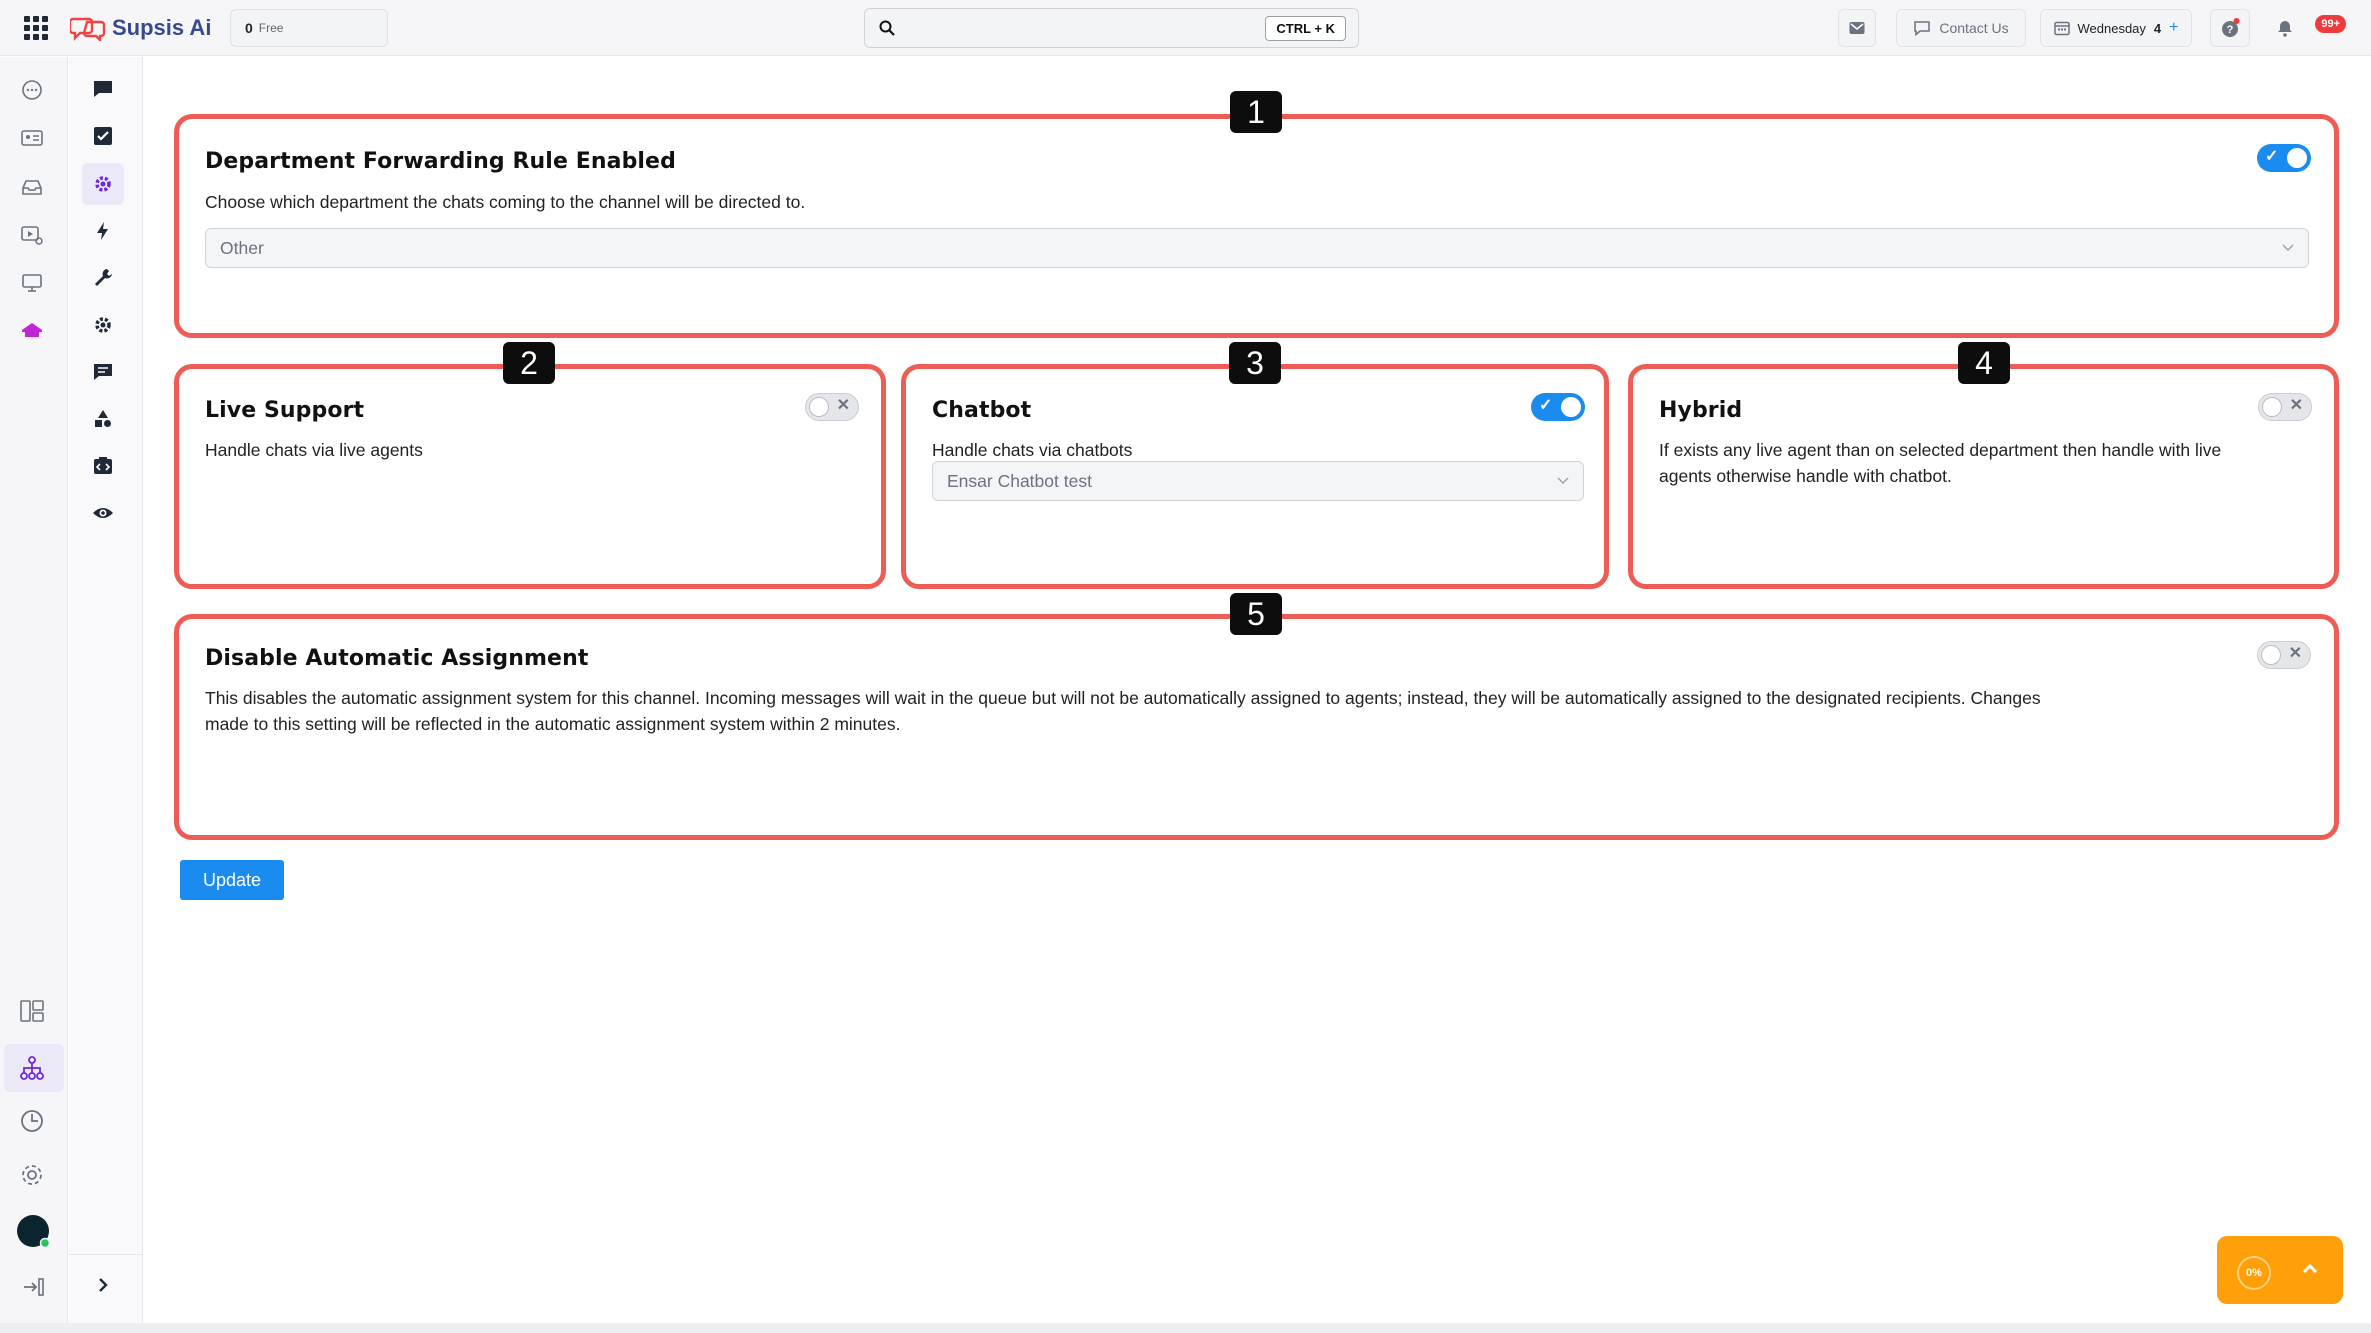  Describe the element at coordinates (32, 1011) in the screenshot. I see `layout-panels-icon` at that location.